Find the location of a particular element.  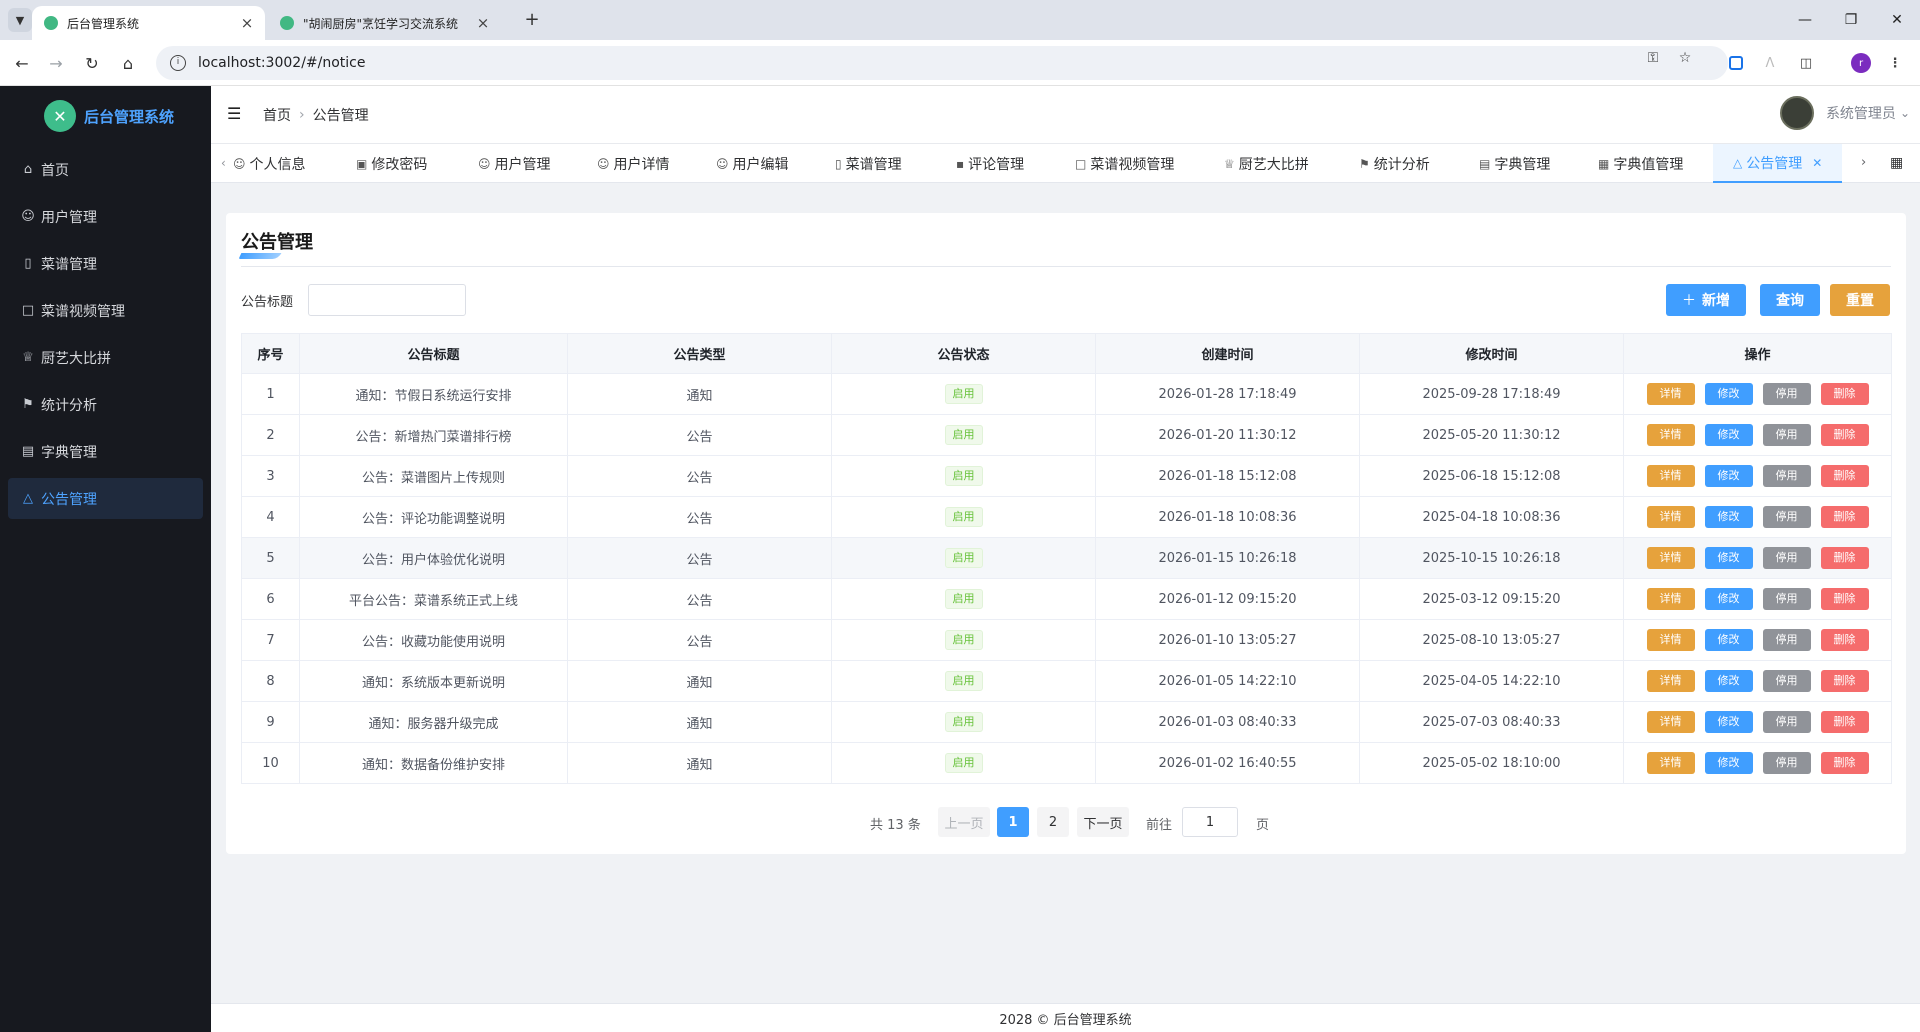

tag-change-password: ▣ 修改密码 is located at coordinates (391, 163).